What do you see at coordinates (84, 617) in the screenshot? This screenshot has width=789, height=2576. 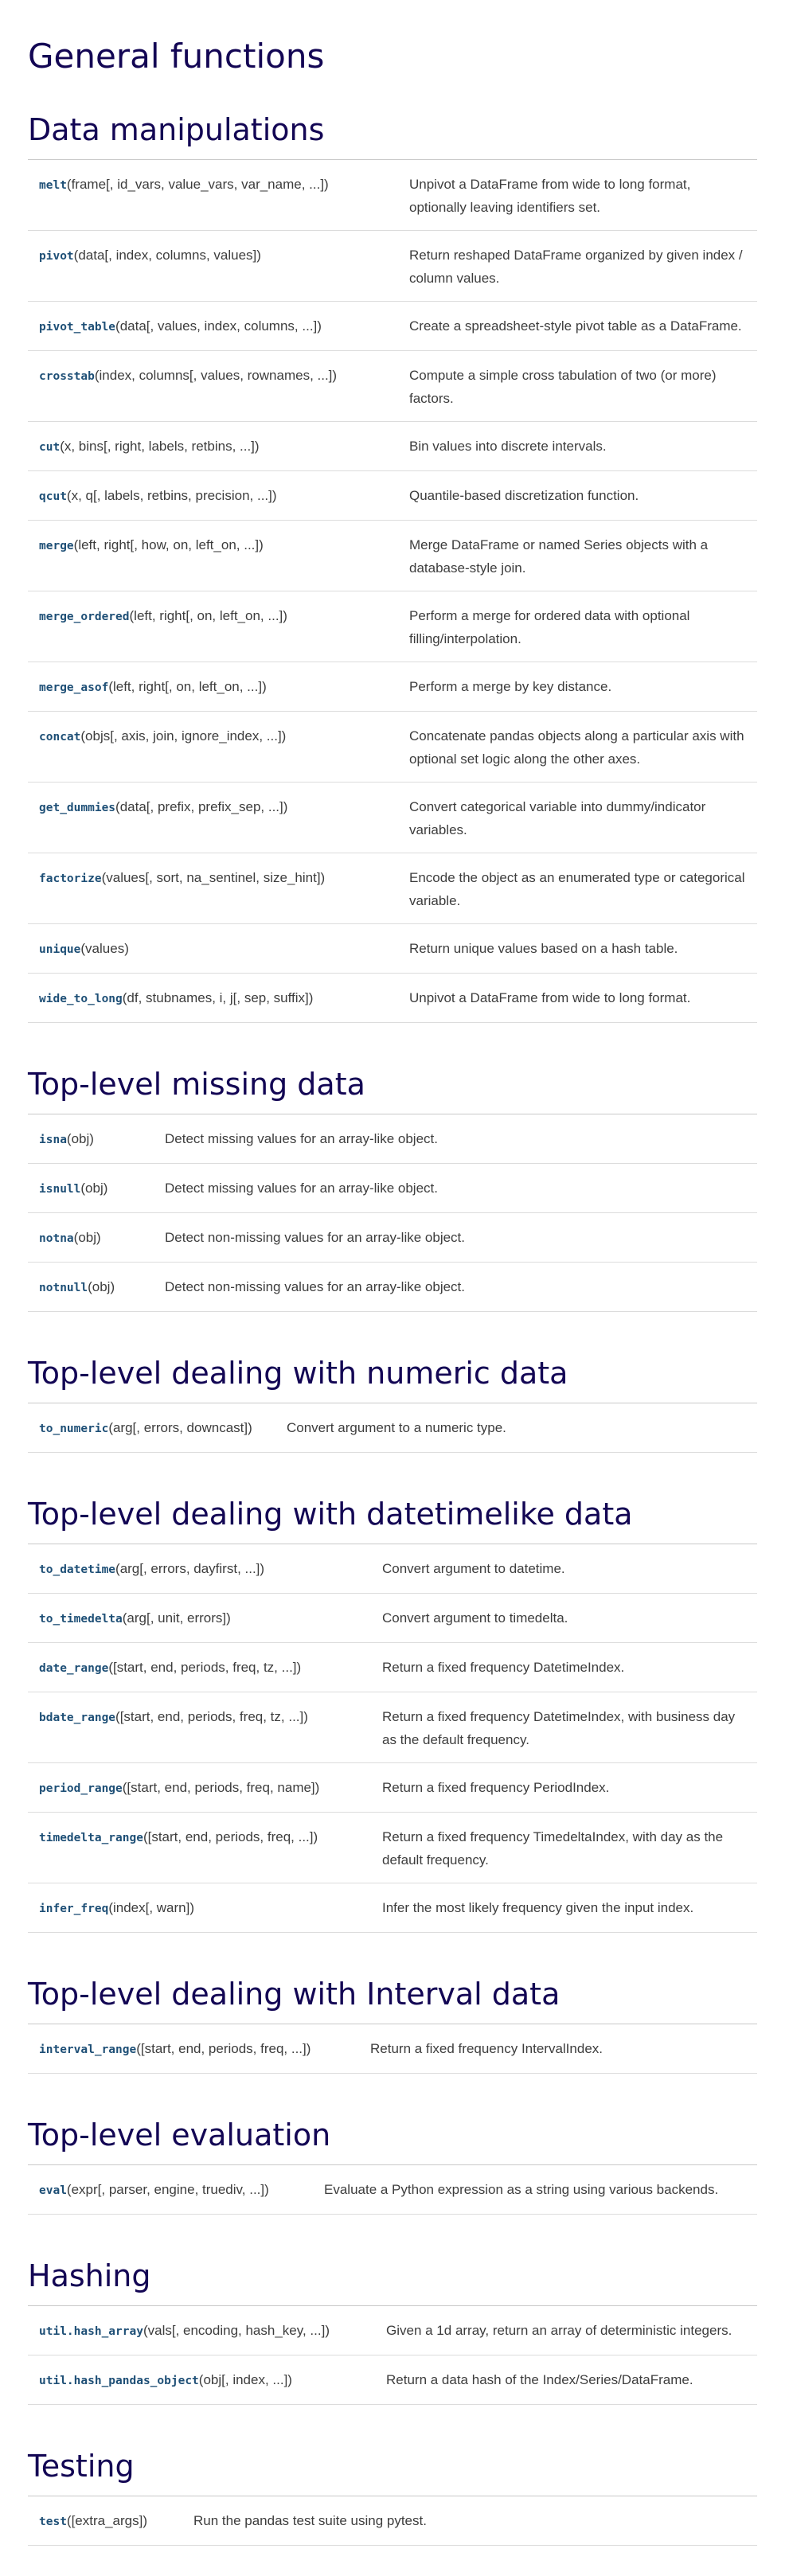 I see `function-link: merge_ordered` at bounding box center [84, 617].